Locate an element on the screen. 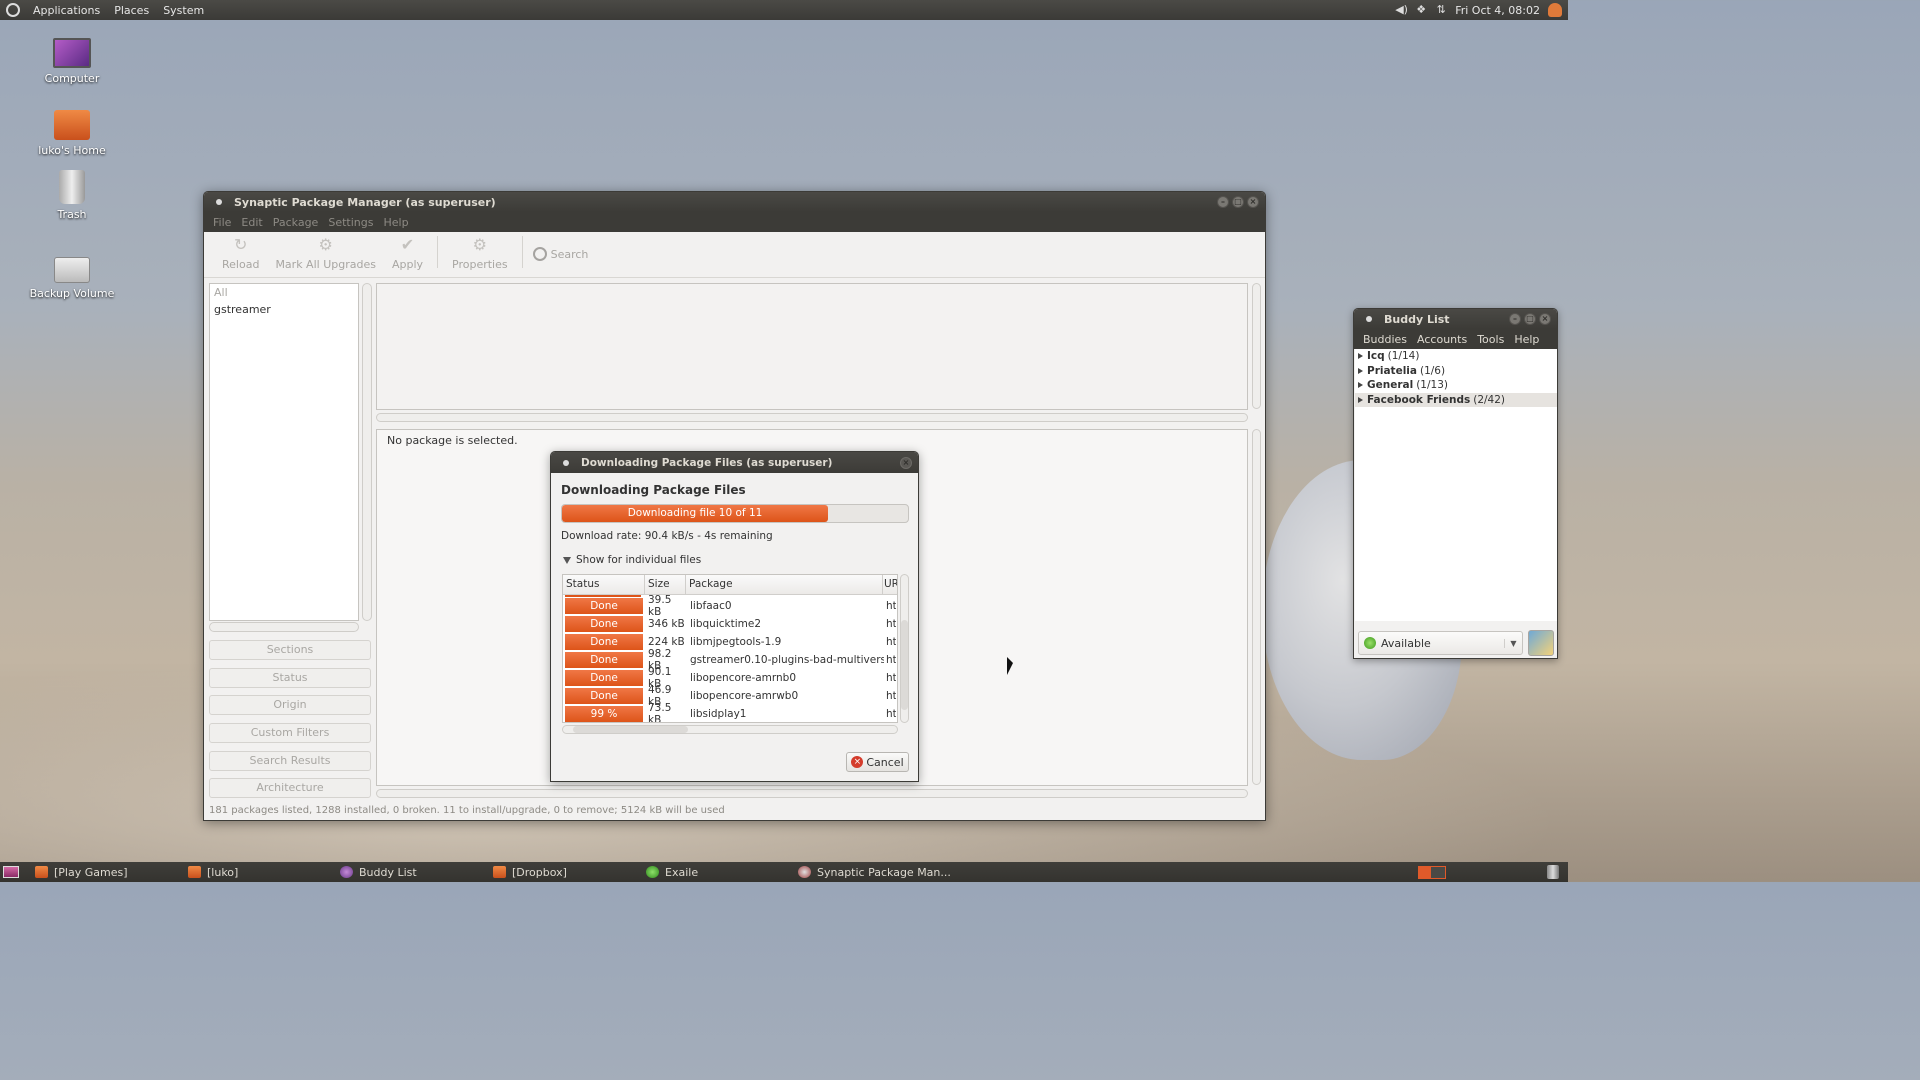 The width and height of the screenshot is (1920, 1080). workspace-switcher is located at coordinates (1432, 872).